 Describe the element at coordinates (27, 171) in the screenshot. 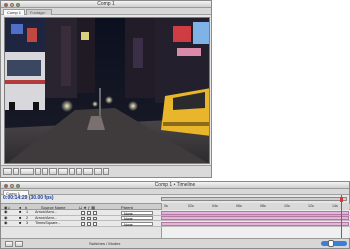

I see `current-time-field` at that location.